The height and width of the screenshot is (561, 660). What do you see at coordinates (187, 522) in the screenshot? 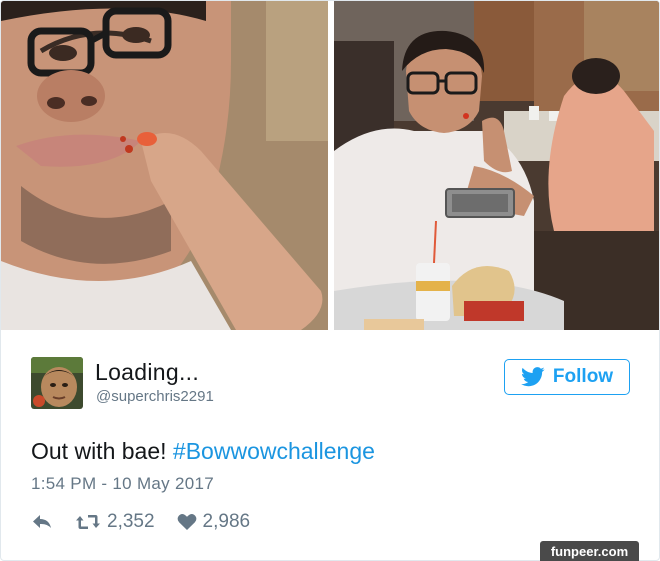
I see `heart-icon` at bounding box center [187, 522].